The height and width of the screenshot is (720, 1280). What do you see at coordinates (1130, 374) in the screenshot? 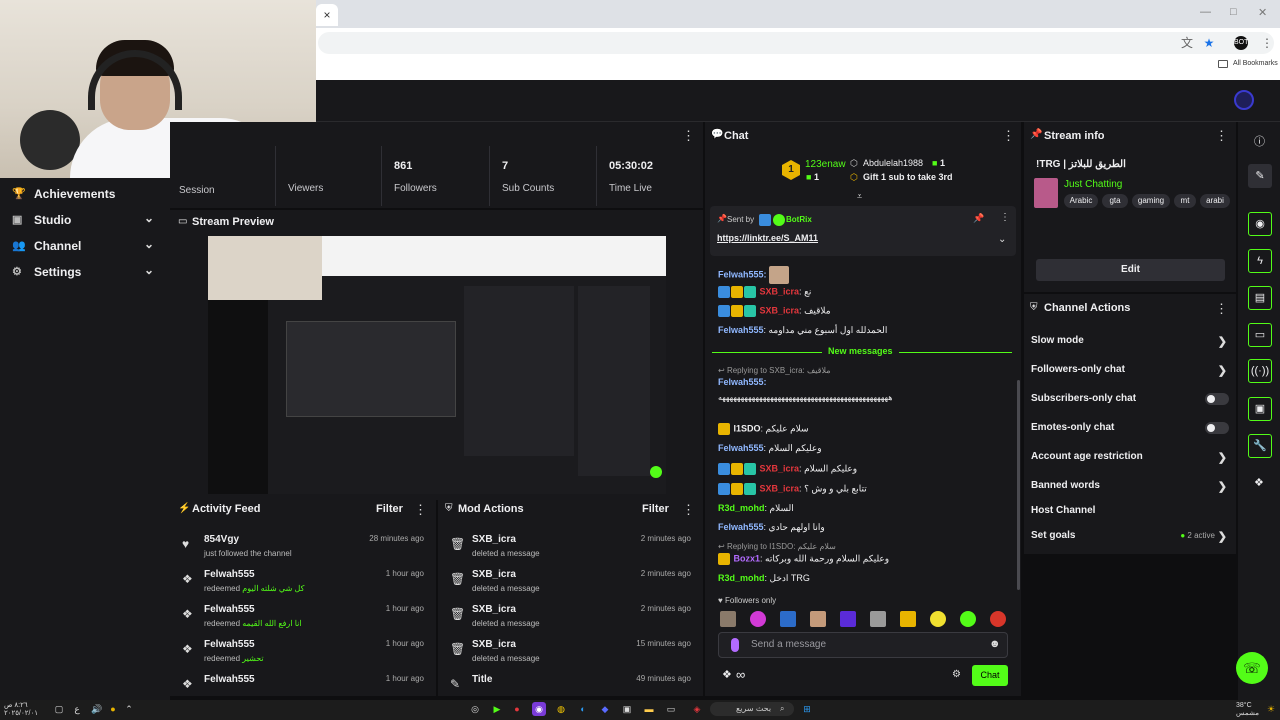
I see `followers-only-row: Followers-only chat ❯` at bounding box center [1130, 374].